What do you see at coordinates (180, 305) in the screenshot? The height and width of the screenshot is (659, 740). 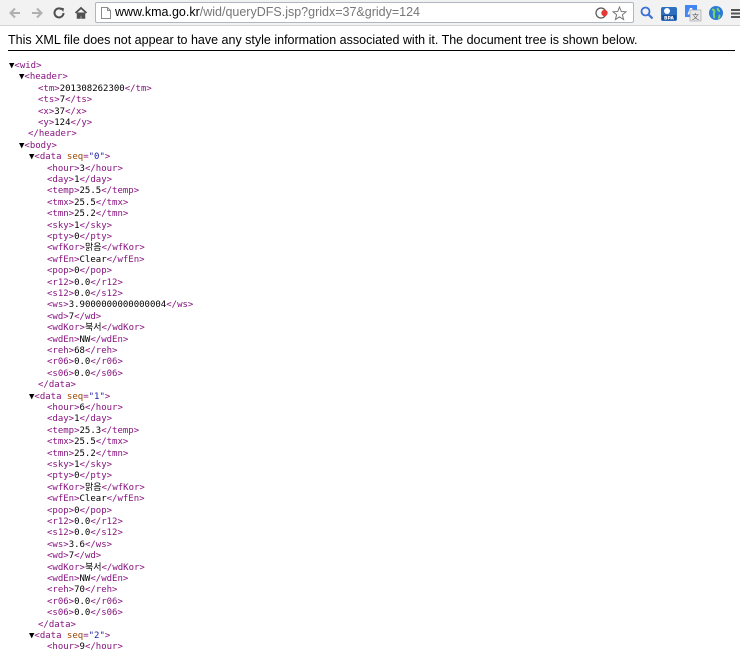 I see `xml-close-tag: </ws>` at bounding box center [180, 305].